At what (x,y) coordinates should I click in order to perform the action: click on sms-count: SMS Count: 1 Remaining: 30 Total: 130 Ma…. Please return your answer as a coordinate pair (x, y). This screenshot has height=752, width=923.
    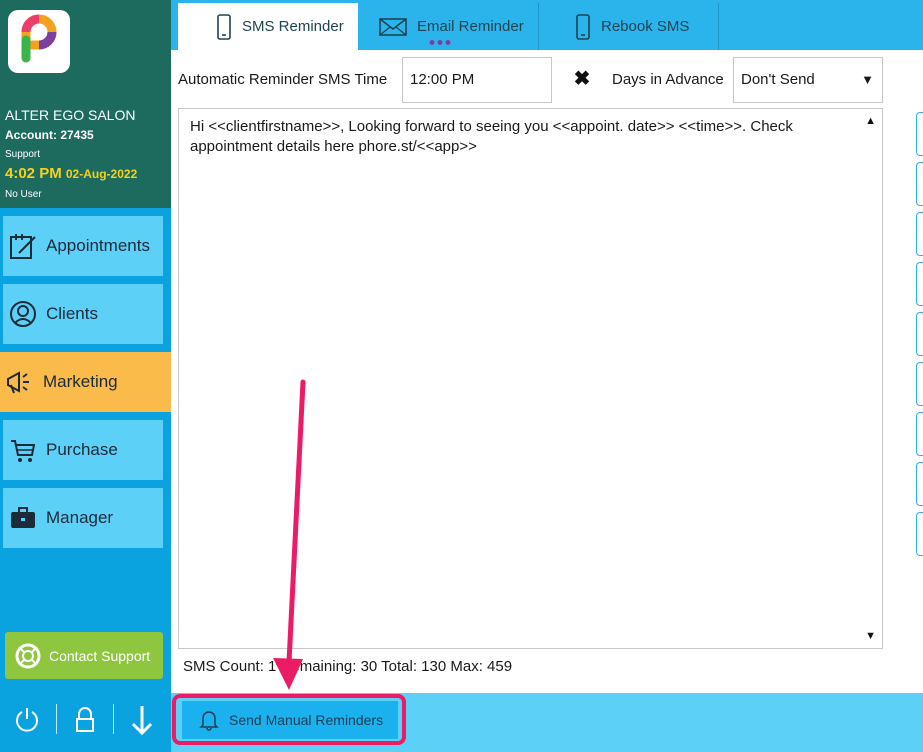
    Looking at the image, I should click on (348, 666).